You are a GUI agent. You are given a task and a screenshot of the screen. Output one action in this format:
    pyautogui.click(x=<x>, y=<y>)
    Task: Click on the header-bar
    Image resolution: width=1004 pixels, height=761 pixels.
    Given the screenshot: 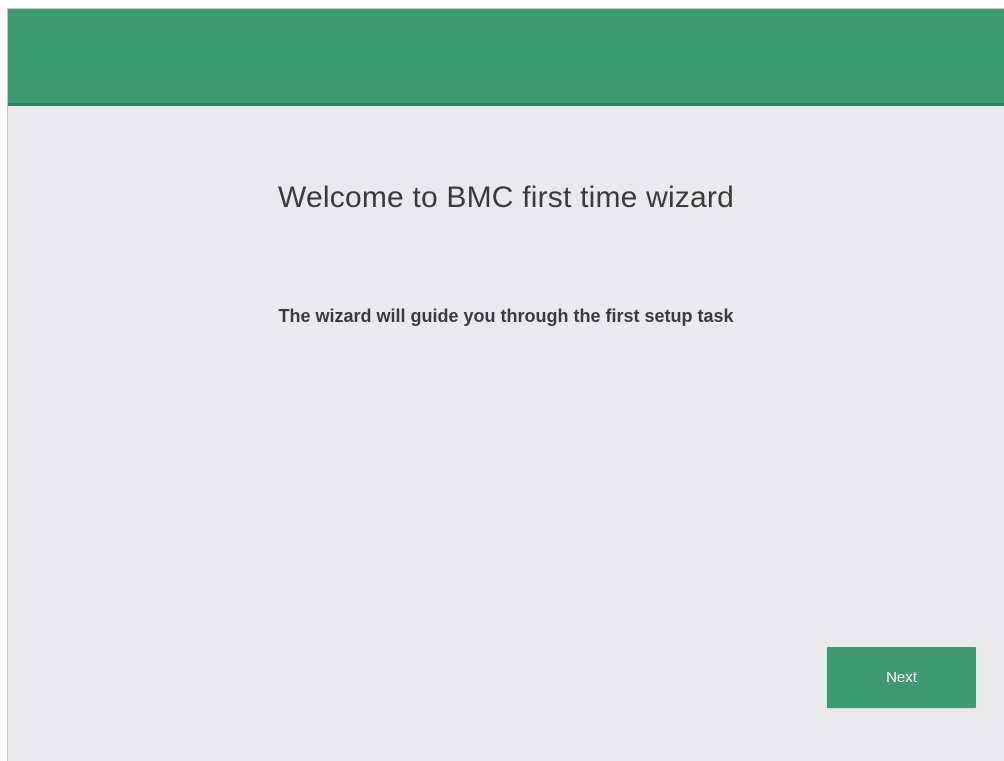 What is the action you would take?
    pyautogui.click(x=506, y=57)
    